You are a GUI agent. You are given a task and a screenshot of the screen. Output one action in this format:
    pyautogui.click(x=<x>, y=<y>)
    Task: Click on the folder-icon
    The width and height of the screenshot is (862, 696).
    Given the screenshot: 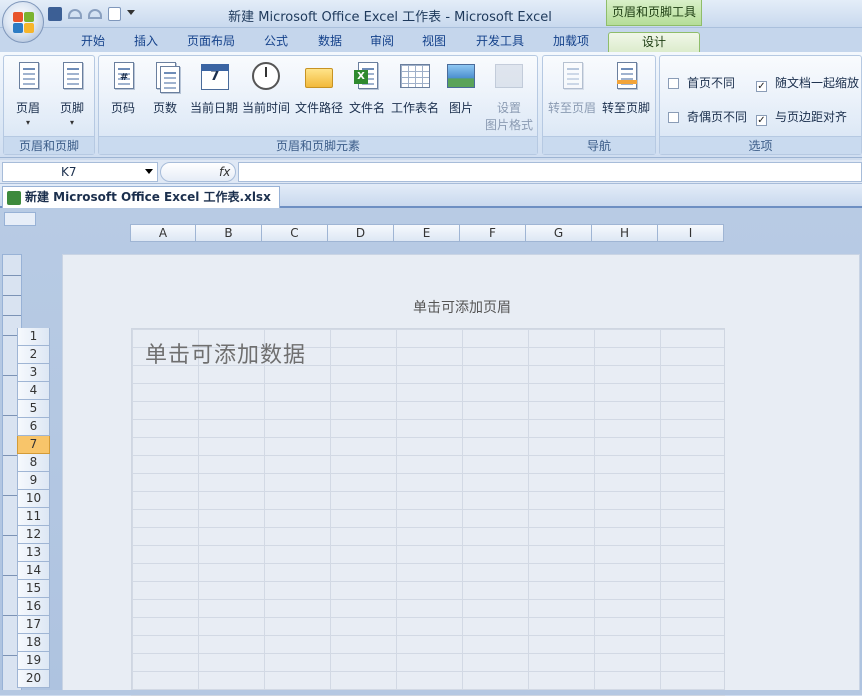 What is the action you would take?
    pyautogui.click(x=319, y=76)
    